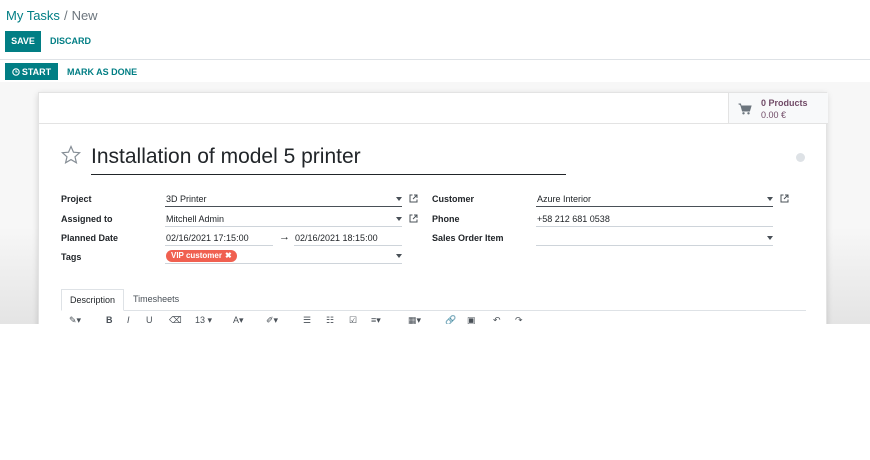 This screenshot has width=870, height=460. I want to click on italic-icon: I, so click(128, 319).